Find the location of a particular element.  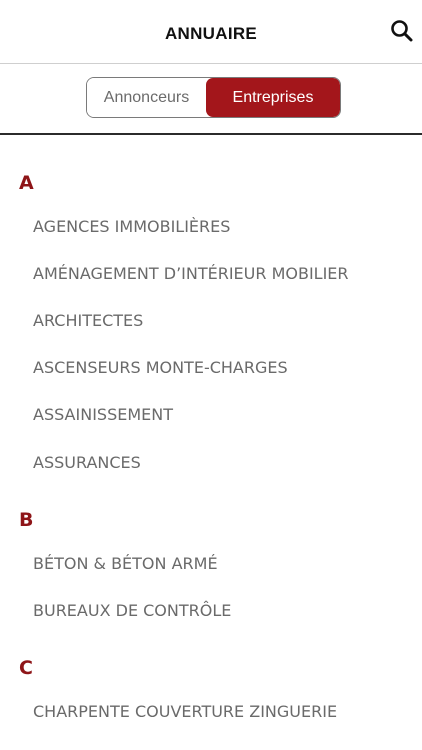

list-item: ARCHITECTES is located at coordinates (218, 320).